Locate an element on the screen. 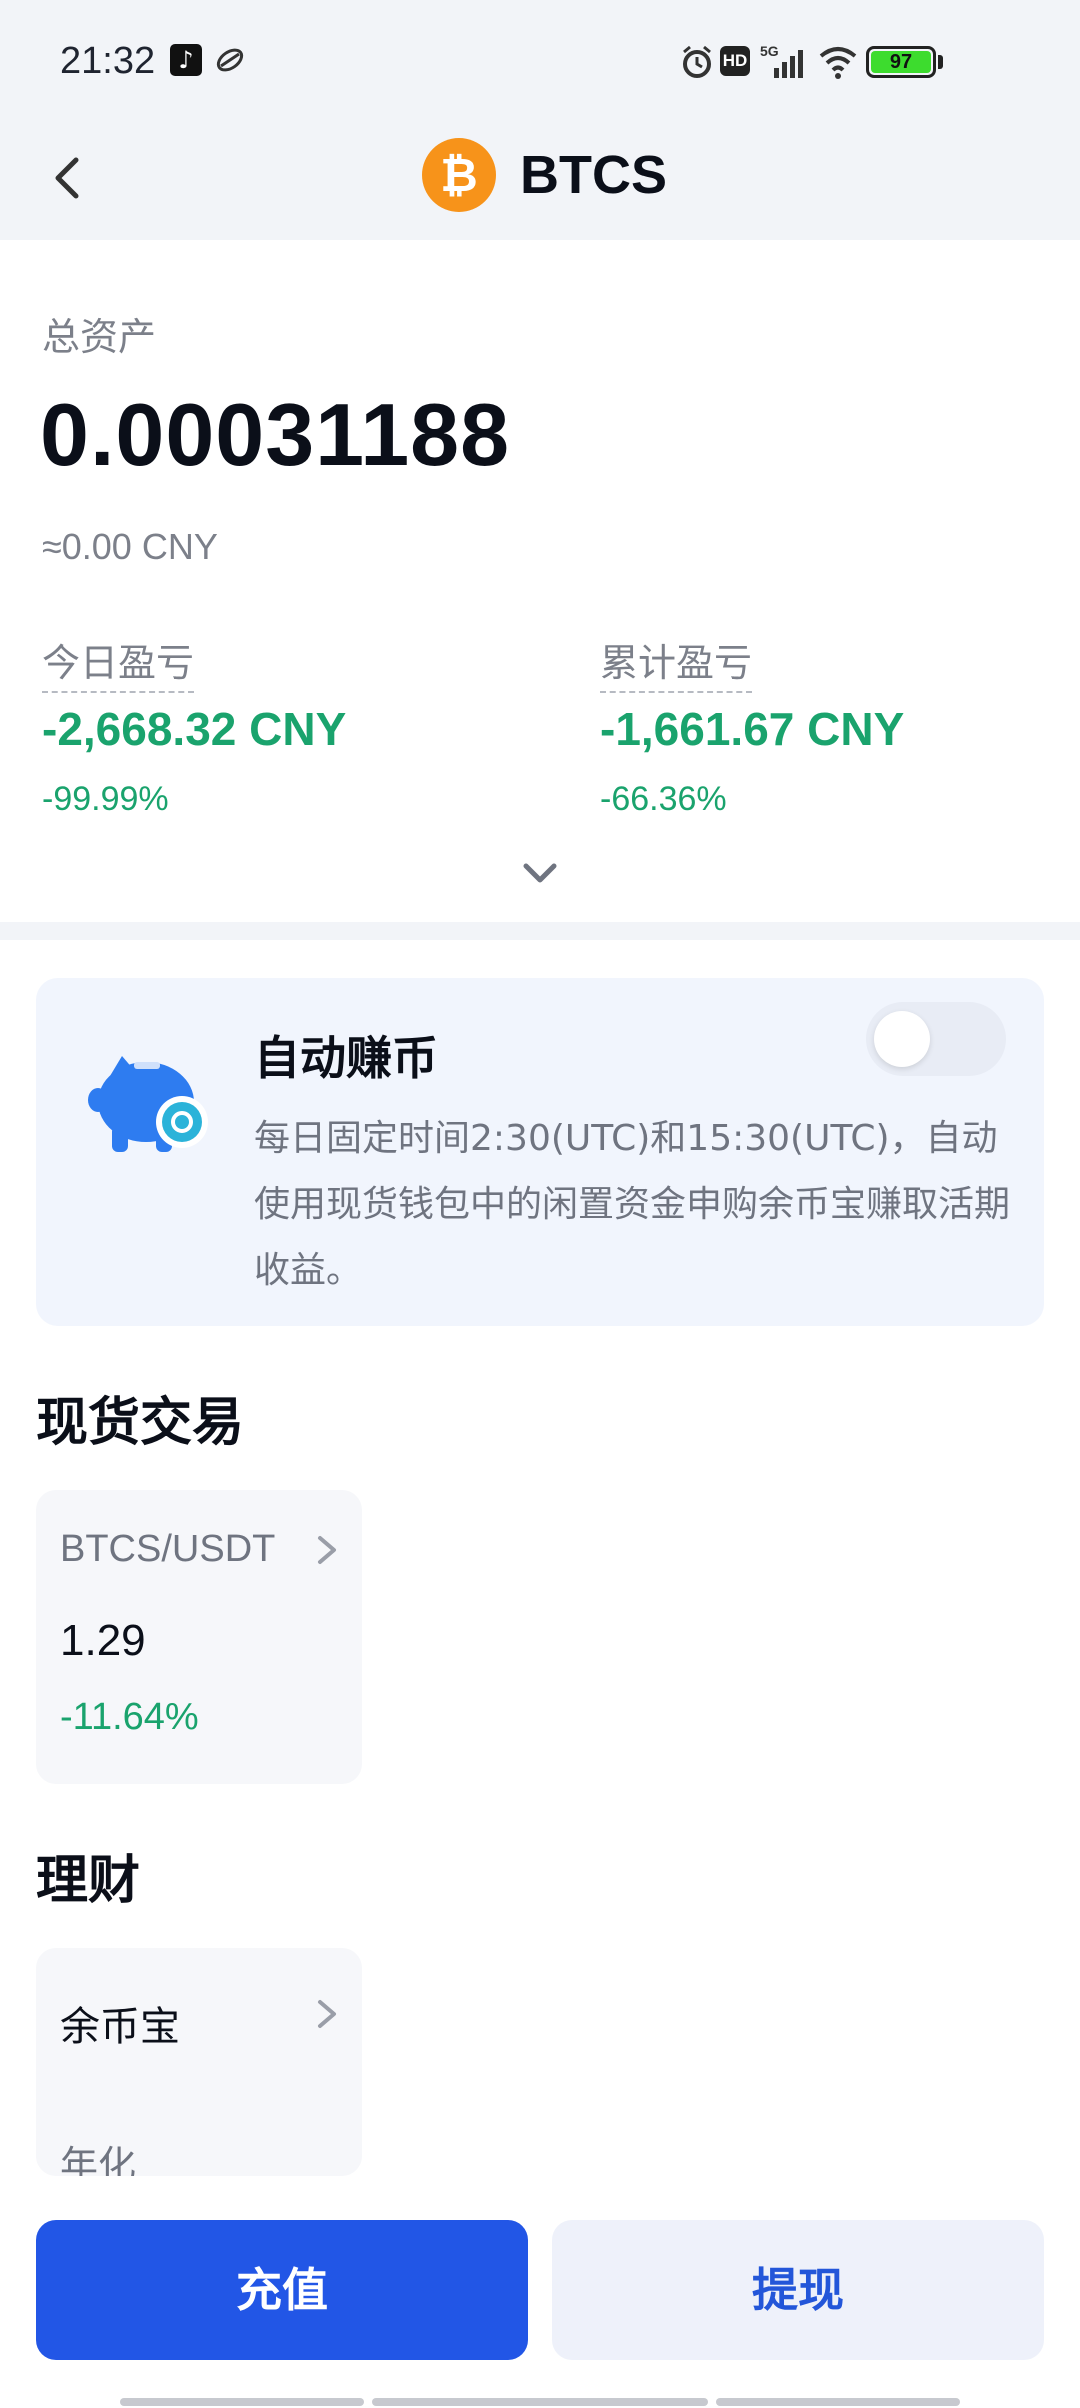  total-assets-fiat: ≈0.00 CNY is located at coordinates (130, 546).